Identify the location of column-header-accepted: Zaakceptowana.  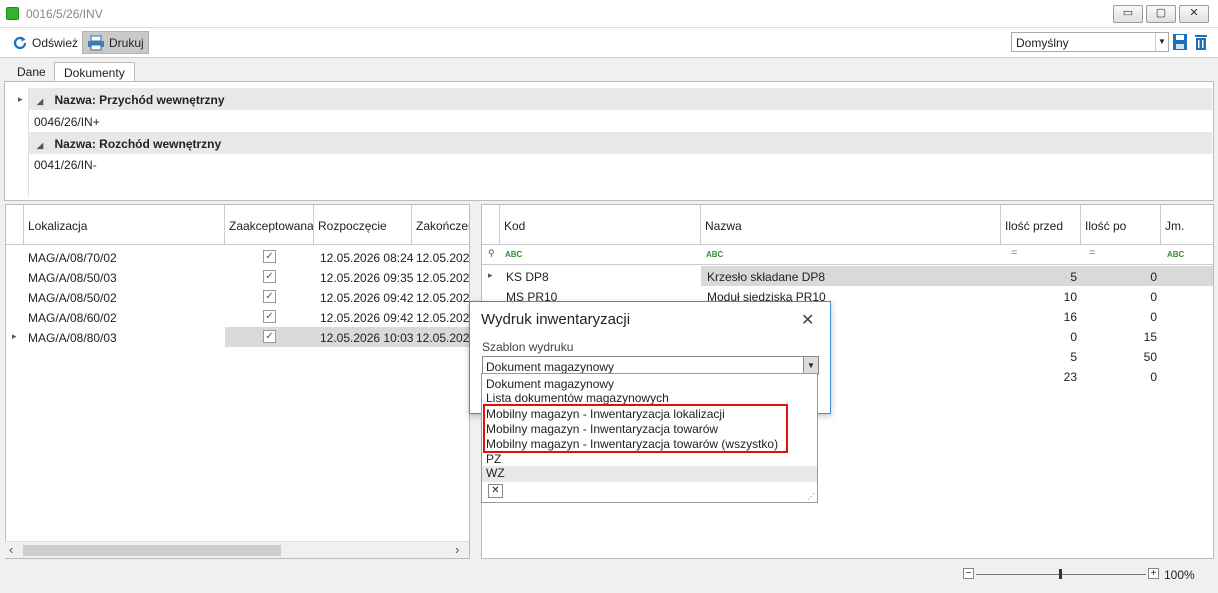
(269, 225).